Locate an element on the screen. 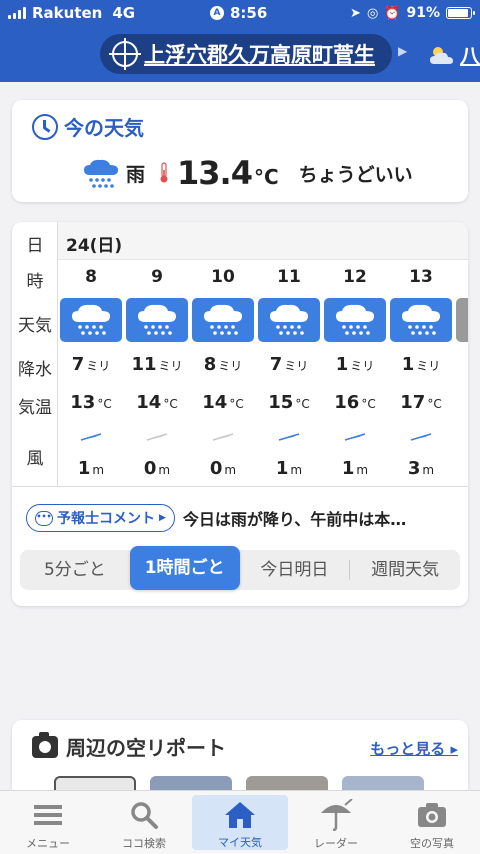 This screenshot has height=854, width=480. tab-search: ココ検索 is located at coordinates (144, 822).